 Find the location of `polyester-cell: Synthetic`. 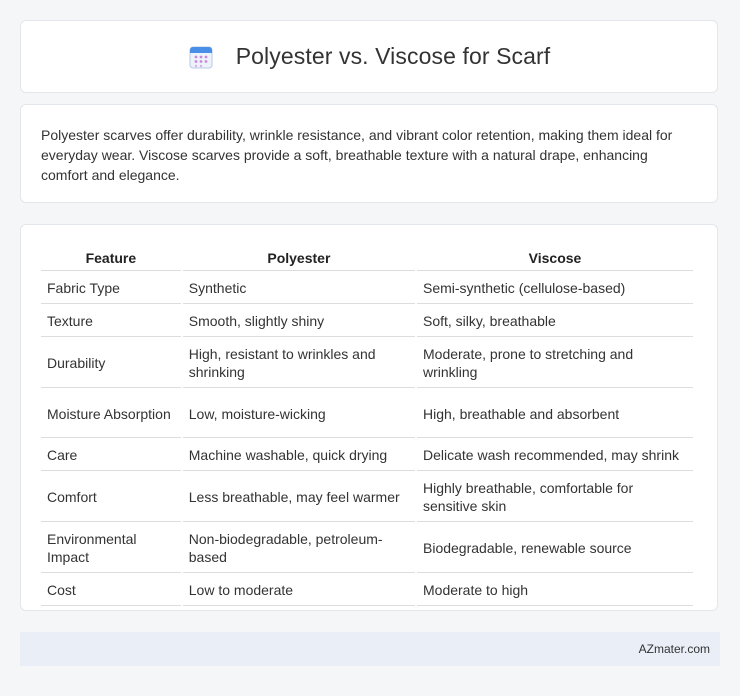

polyester-cell: Synthetic is located at coordinates (298, 288).